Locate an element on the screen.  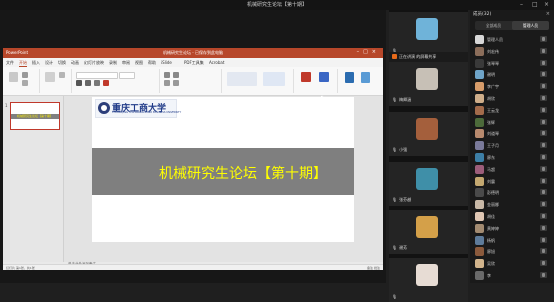
slide-thumbnail: 1 机械研究生论坛【第十期】 is located at coordinates (32, 116).